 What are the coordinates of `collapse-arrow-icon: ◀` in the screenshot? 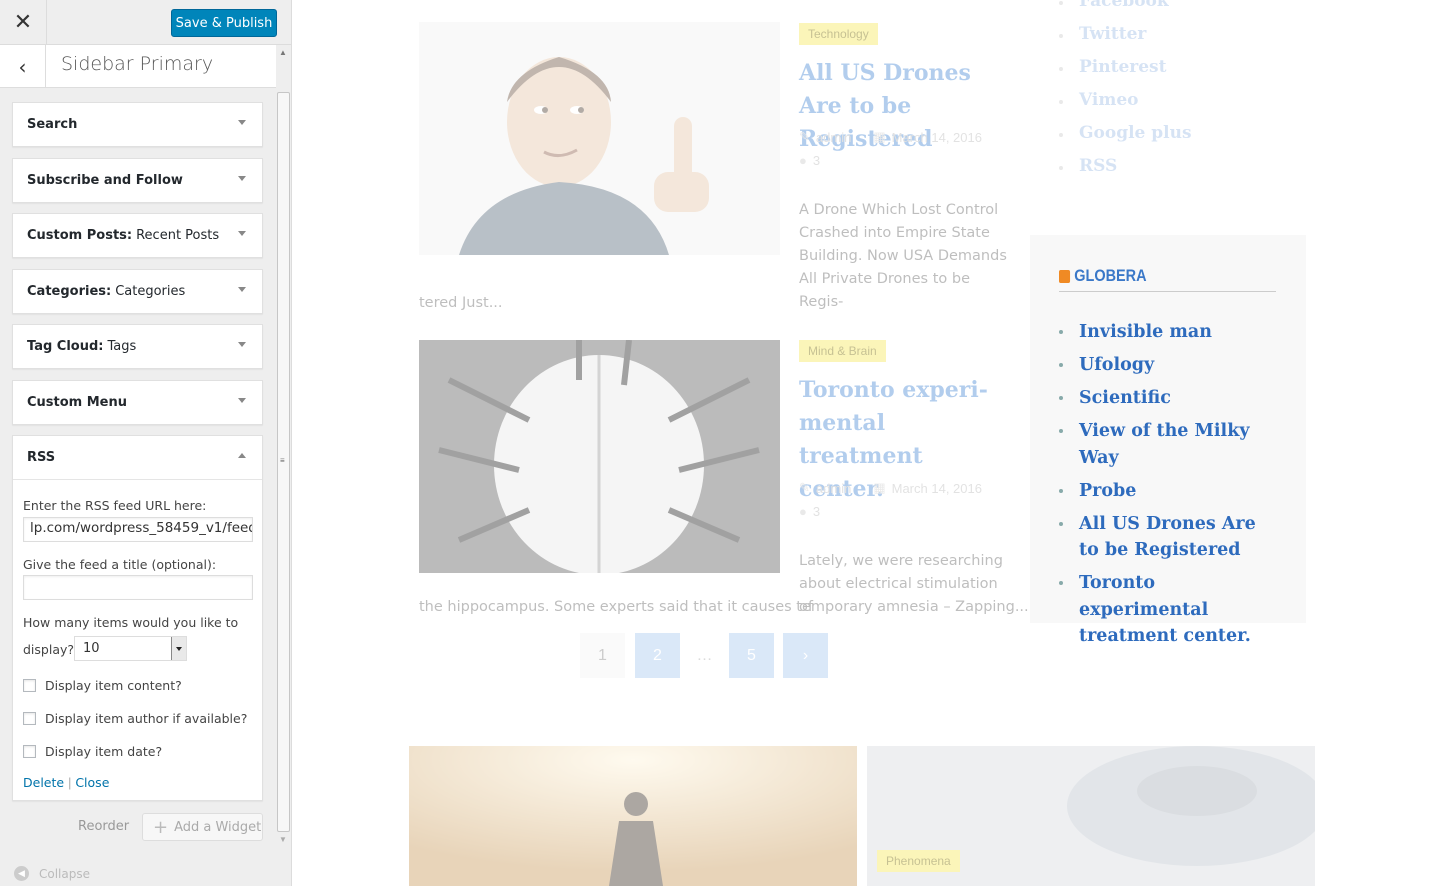 It's located at (21, 873).